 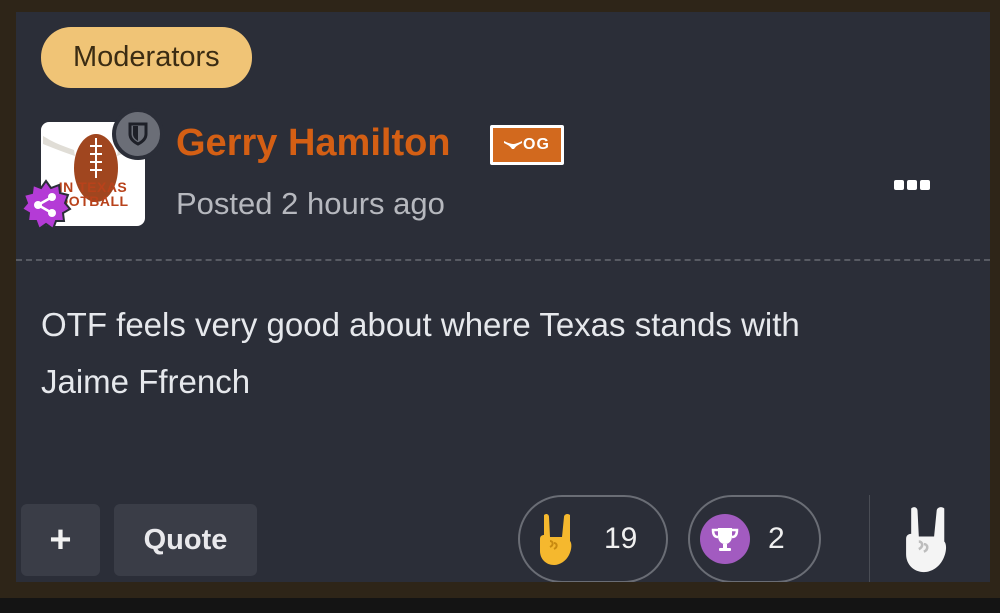 What do you see at coordinates (503, 260) in the screenshot?
I see `header-divider` at bounding box center [503, 260].